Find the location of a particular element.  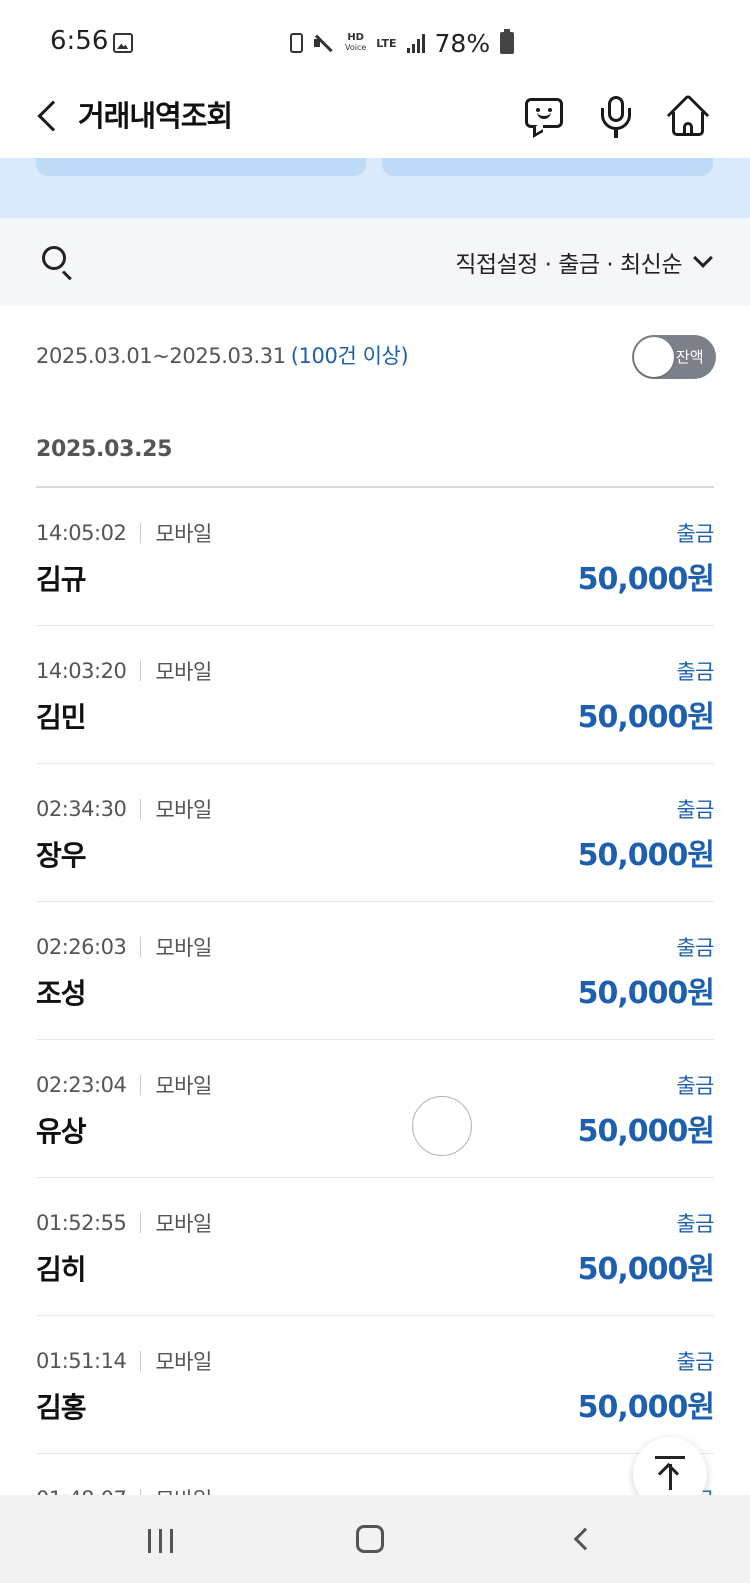

lte-icon: LTE is located at coordinates (386, 43).